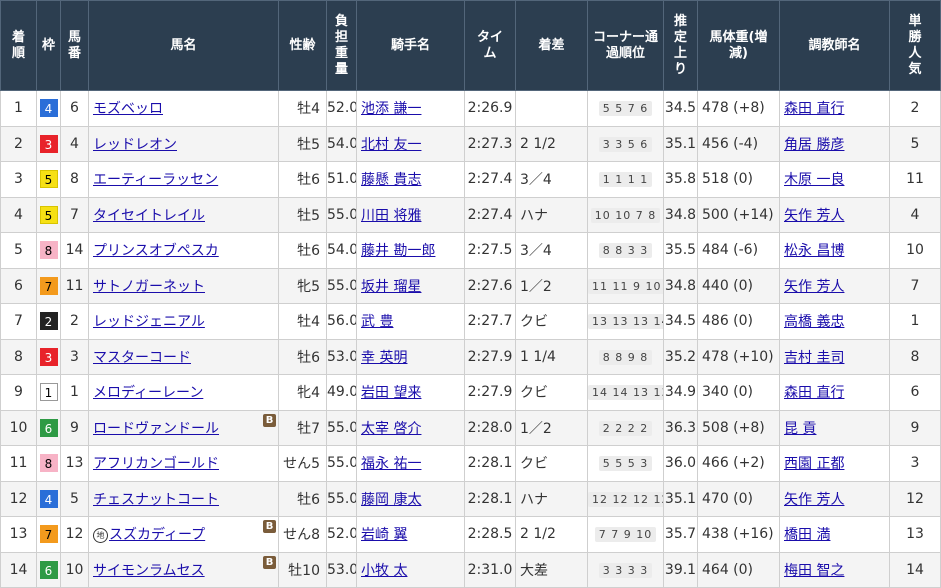  Describe the element at coordinates (341, 179) in the screenshot. I see `weight-cell: 51.0` at that location.